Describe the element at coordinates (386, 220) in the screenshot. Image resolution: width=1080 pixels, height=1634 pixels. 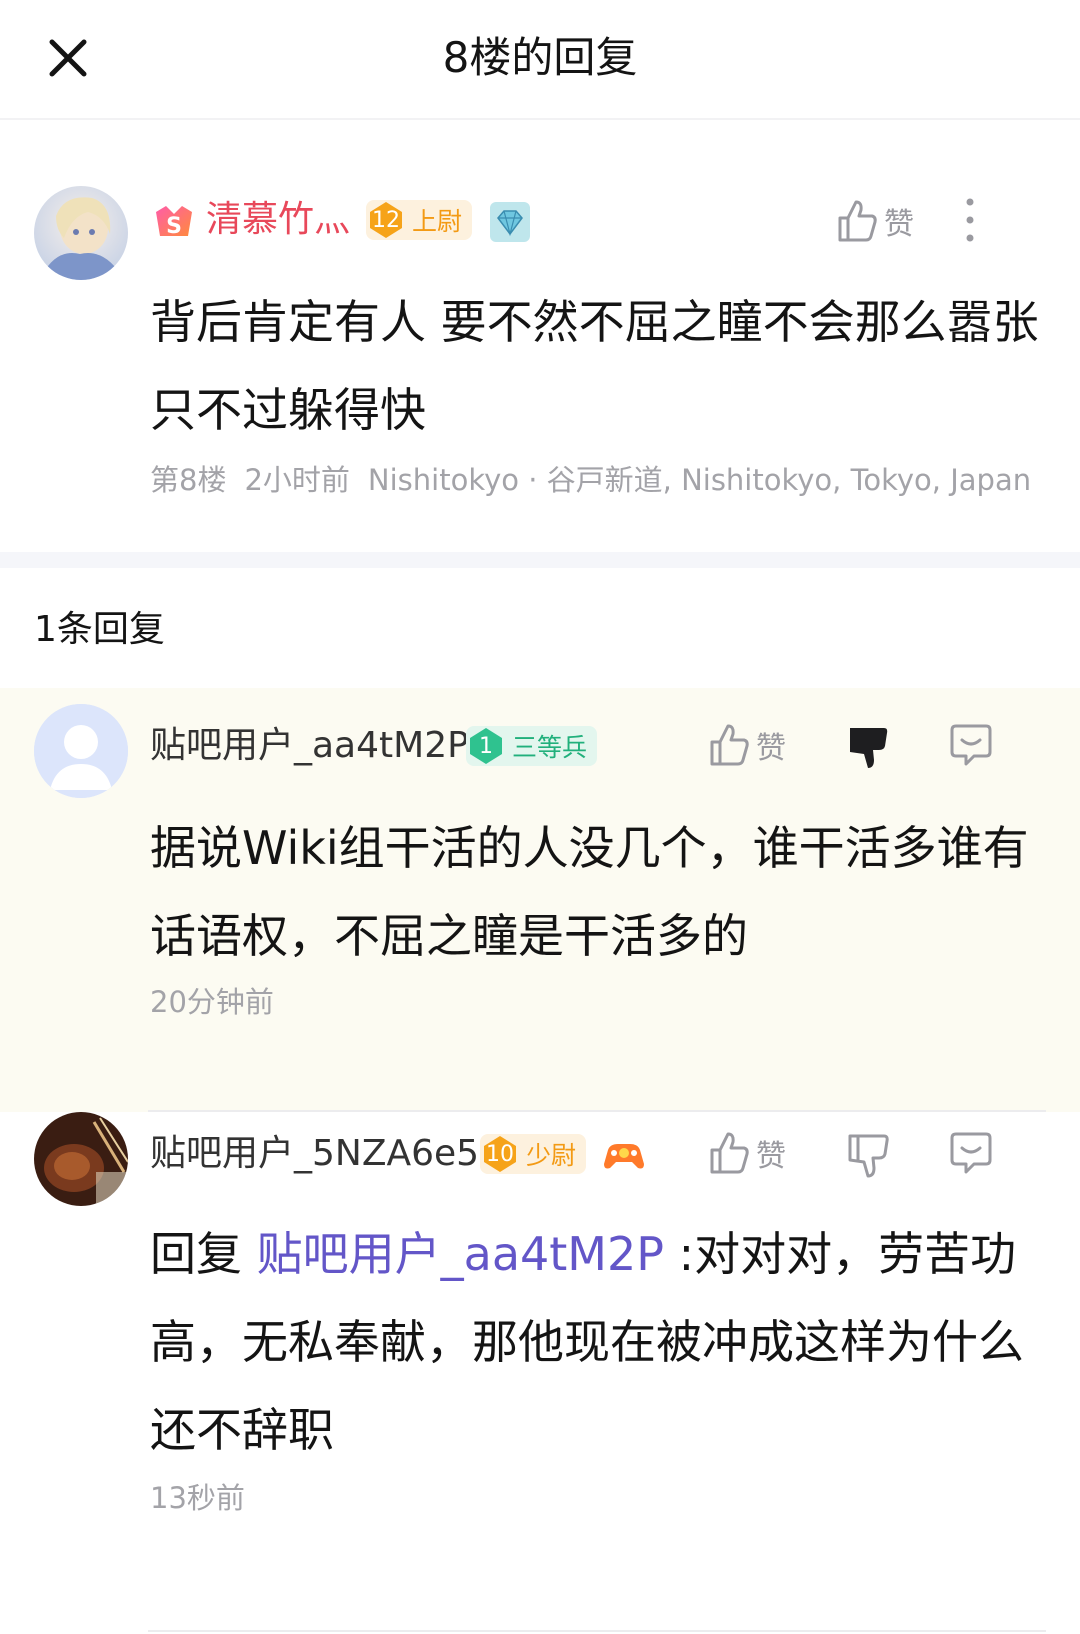
I see `level-num-icon: 12` at that location.